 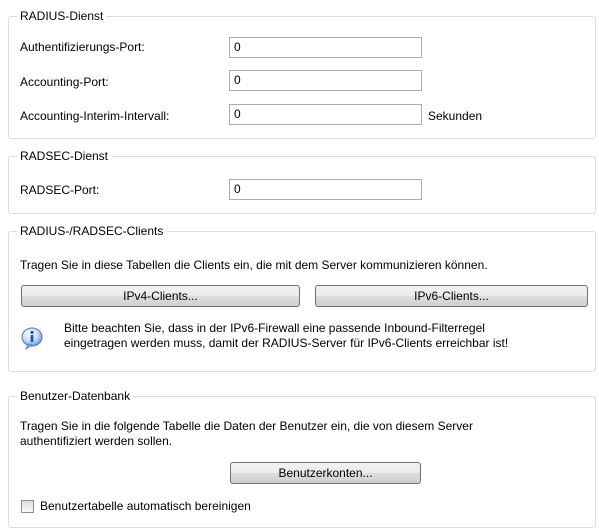 I want to click on clients-legend: RADIUS-/RADSEC-Clients, so click(x=92, y=231).